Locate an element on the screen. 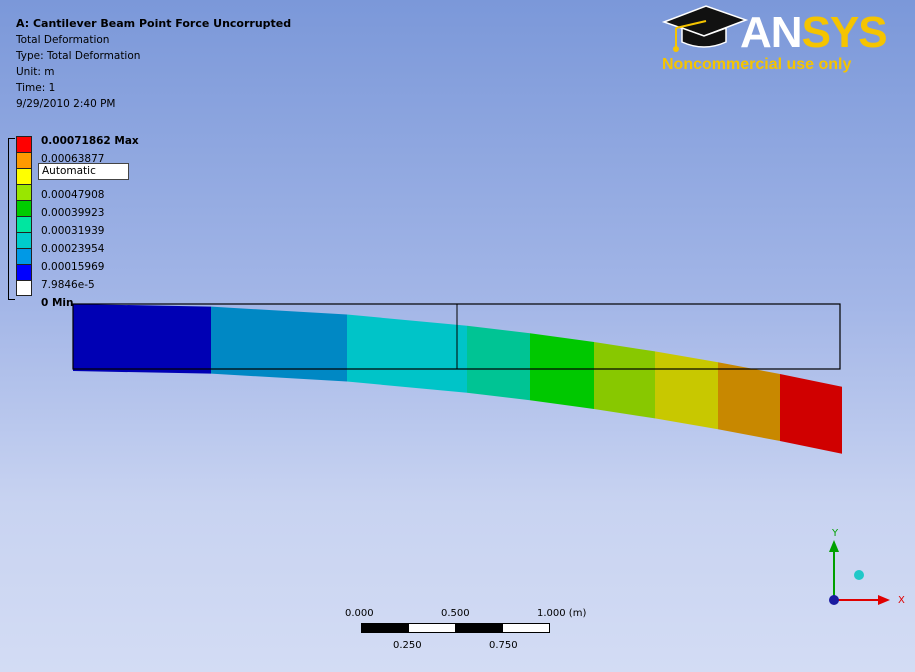 The width and height of the screenshot is (915, 672). scale-label: 0.250 is located at coordinates (407, 645).